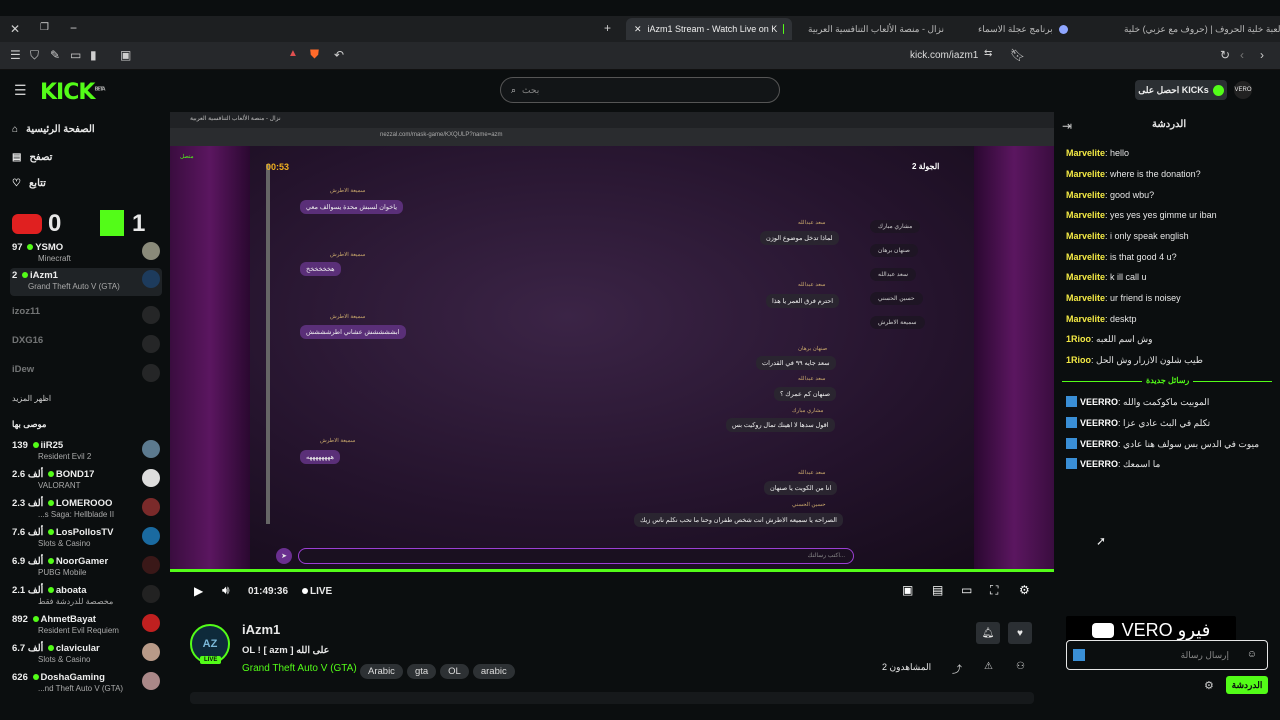 The image size is (1280, 720). I want to click on browse-icon: ▤, so click(17, 157).